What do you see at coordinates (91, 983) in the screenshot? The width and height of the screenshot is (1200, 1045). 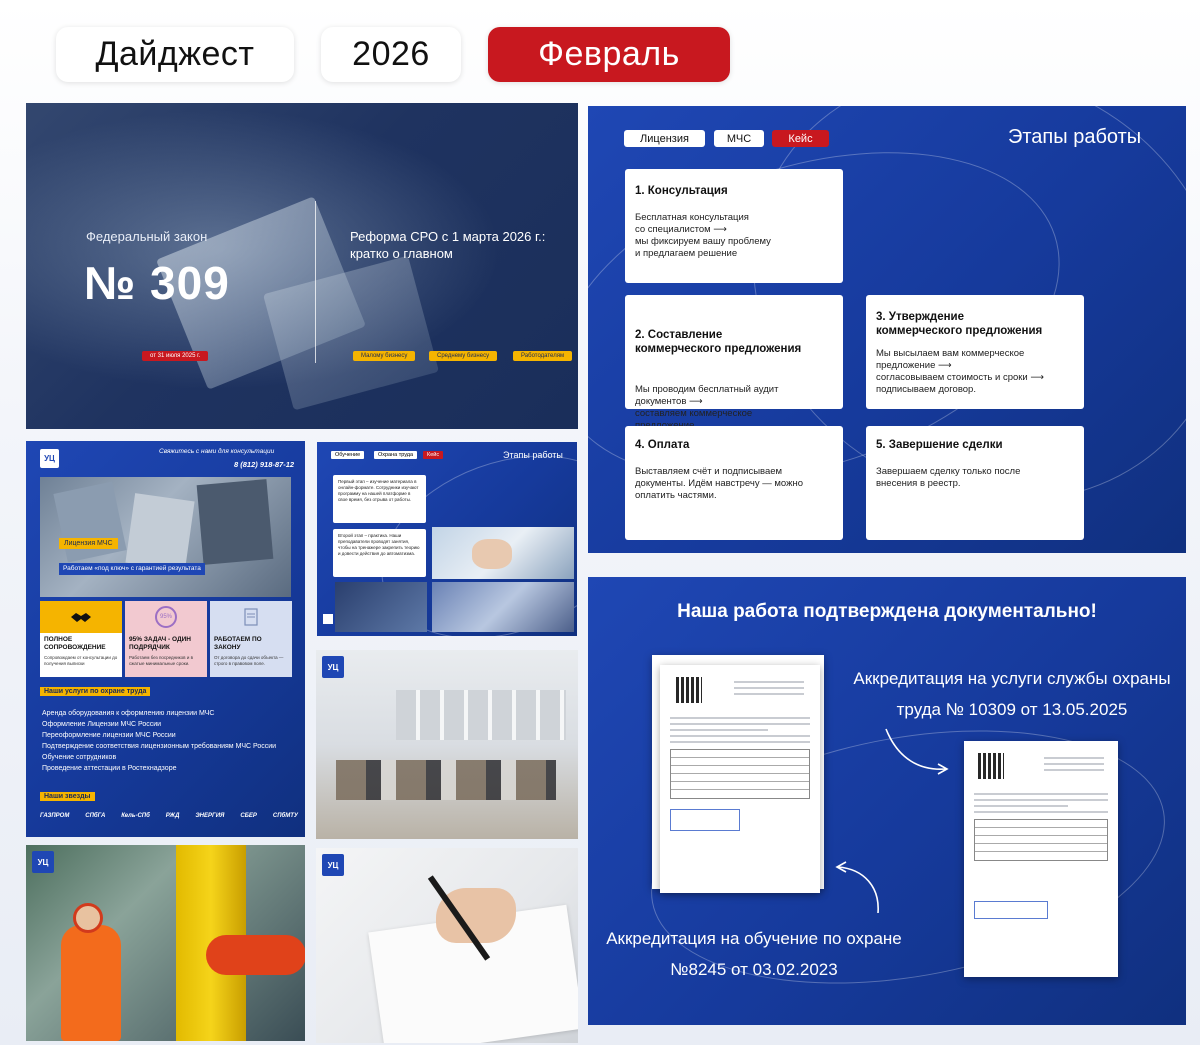 I see `worker-figure` at bounding box center [91, 983].